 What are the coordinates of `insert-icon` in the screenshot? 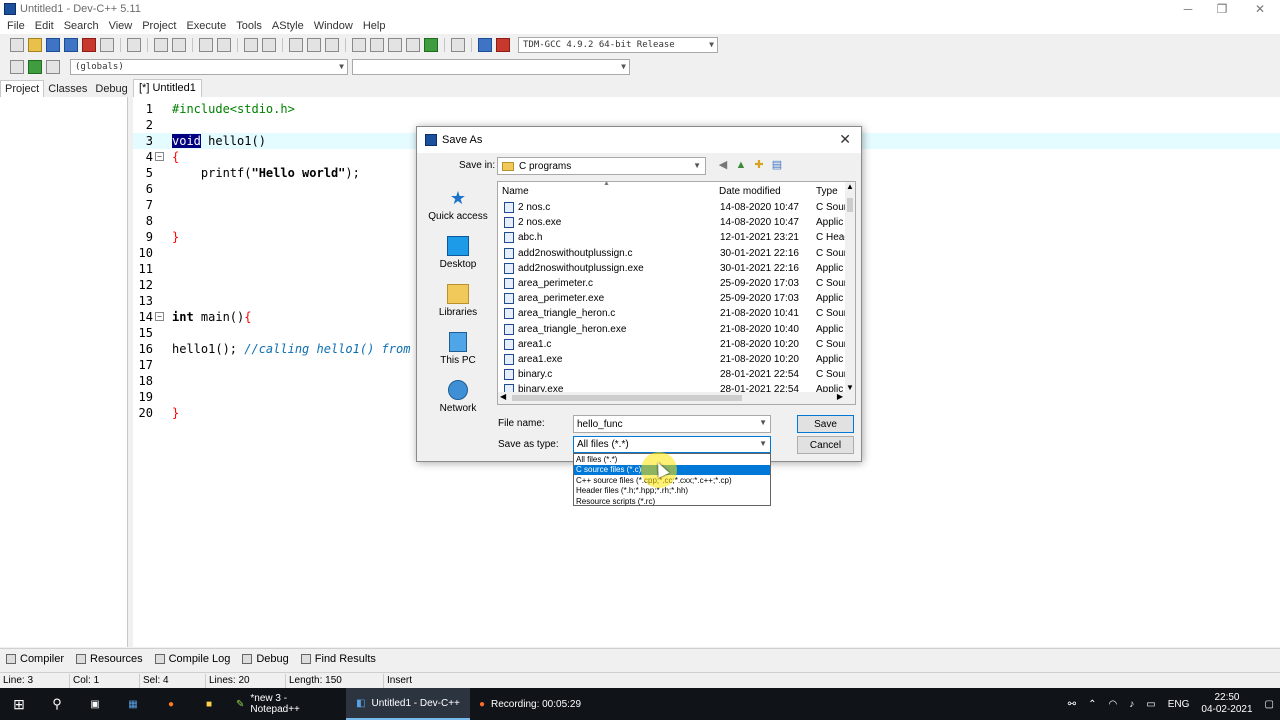 It's located at (17, 67).